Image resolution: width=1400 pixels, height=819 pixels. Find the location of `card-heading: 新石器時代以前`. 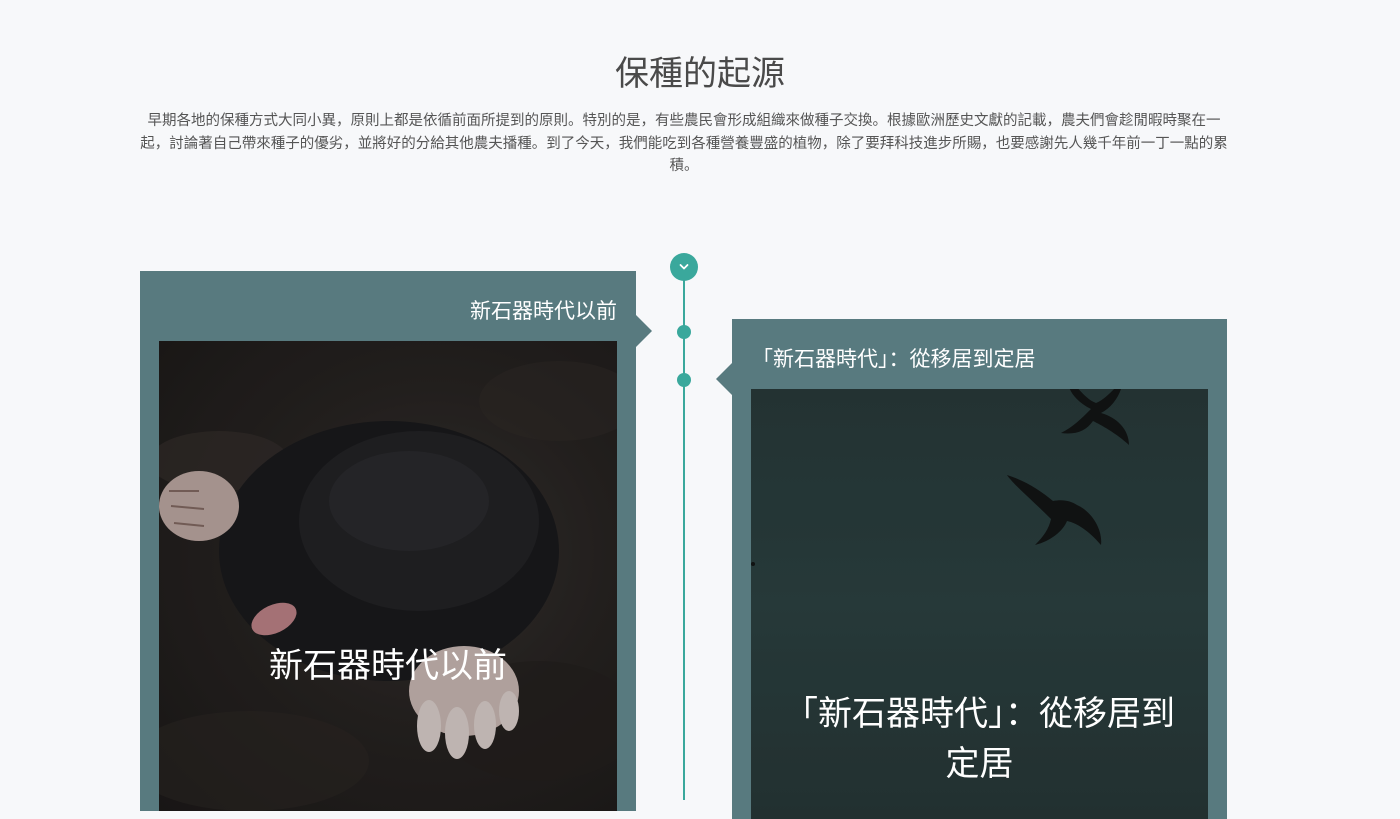

card-heading: 新石器時代以前 is located at coordinates (543, 311).